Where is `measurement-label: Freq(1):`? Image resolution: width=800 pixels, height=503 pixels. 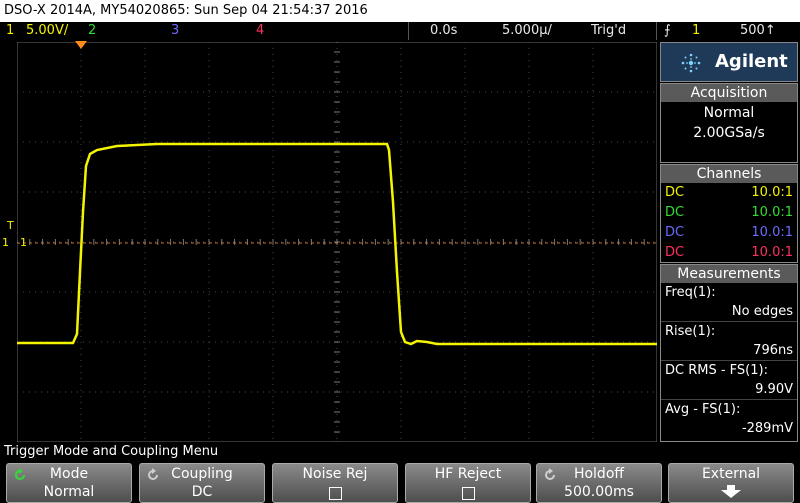 measurement-label: Freq(1): is located at coordinates (690, 292).